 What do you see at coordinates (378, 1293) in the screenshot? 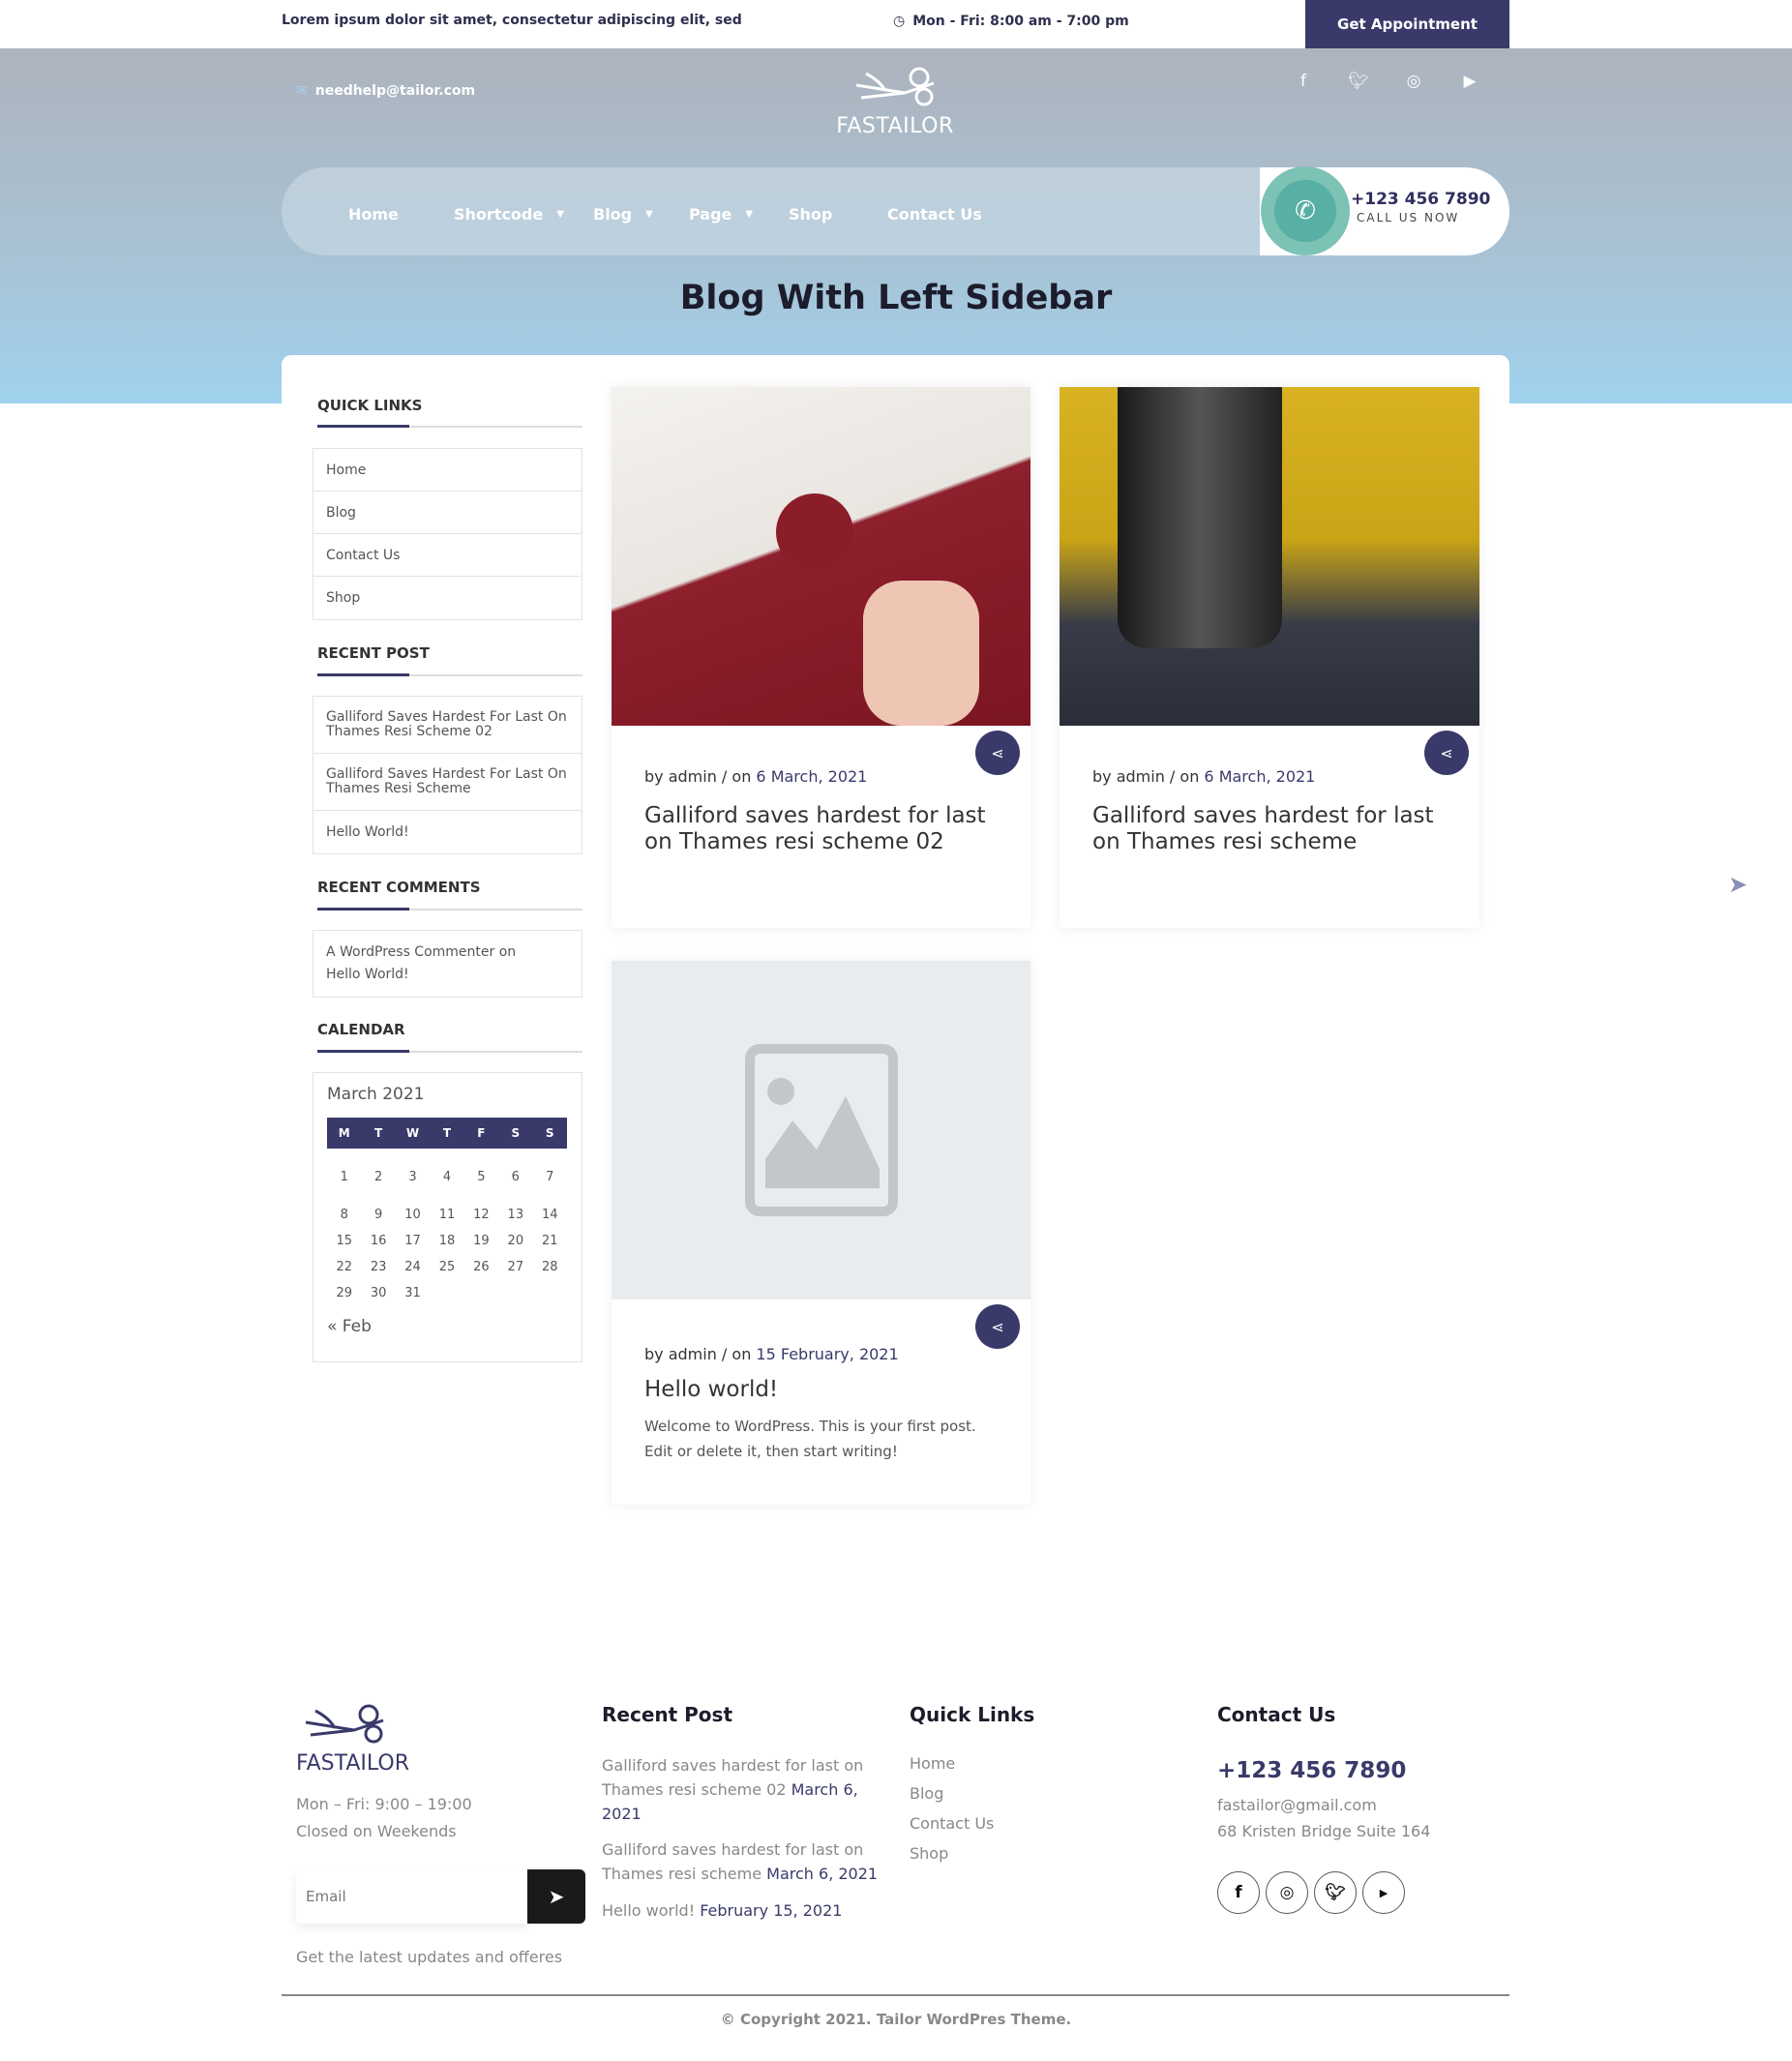
I see `calendar-day: 30` at bounding box center [378, 1293].